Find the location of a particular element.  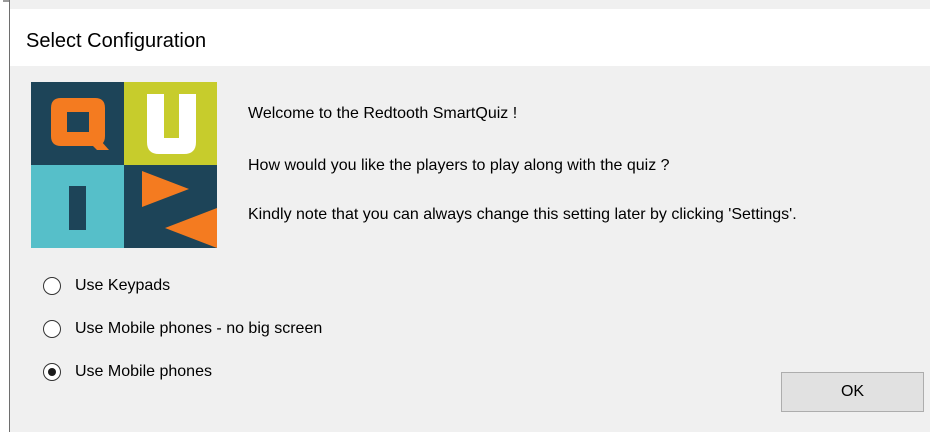

option-label-mobile-phones: Use Mobile phones is located at coordinates (143, 371).